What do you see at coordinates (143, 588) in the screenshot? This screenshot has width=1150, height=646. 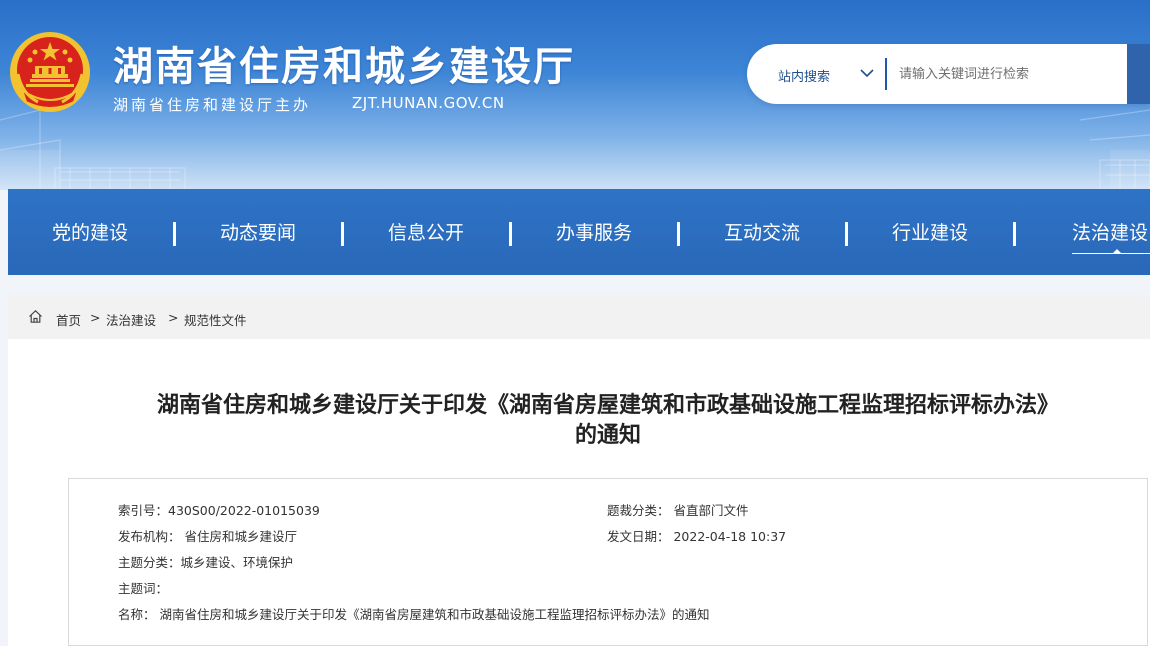 I see `meta-keywords: 主题词：` at bounding box center [143, 588].